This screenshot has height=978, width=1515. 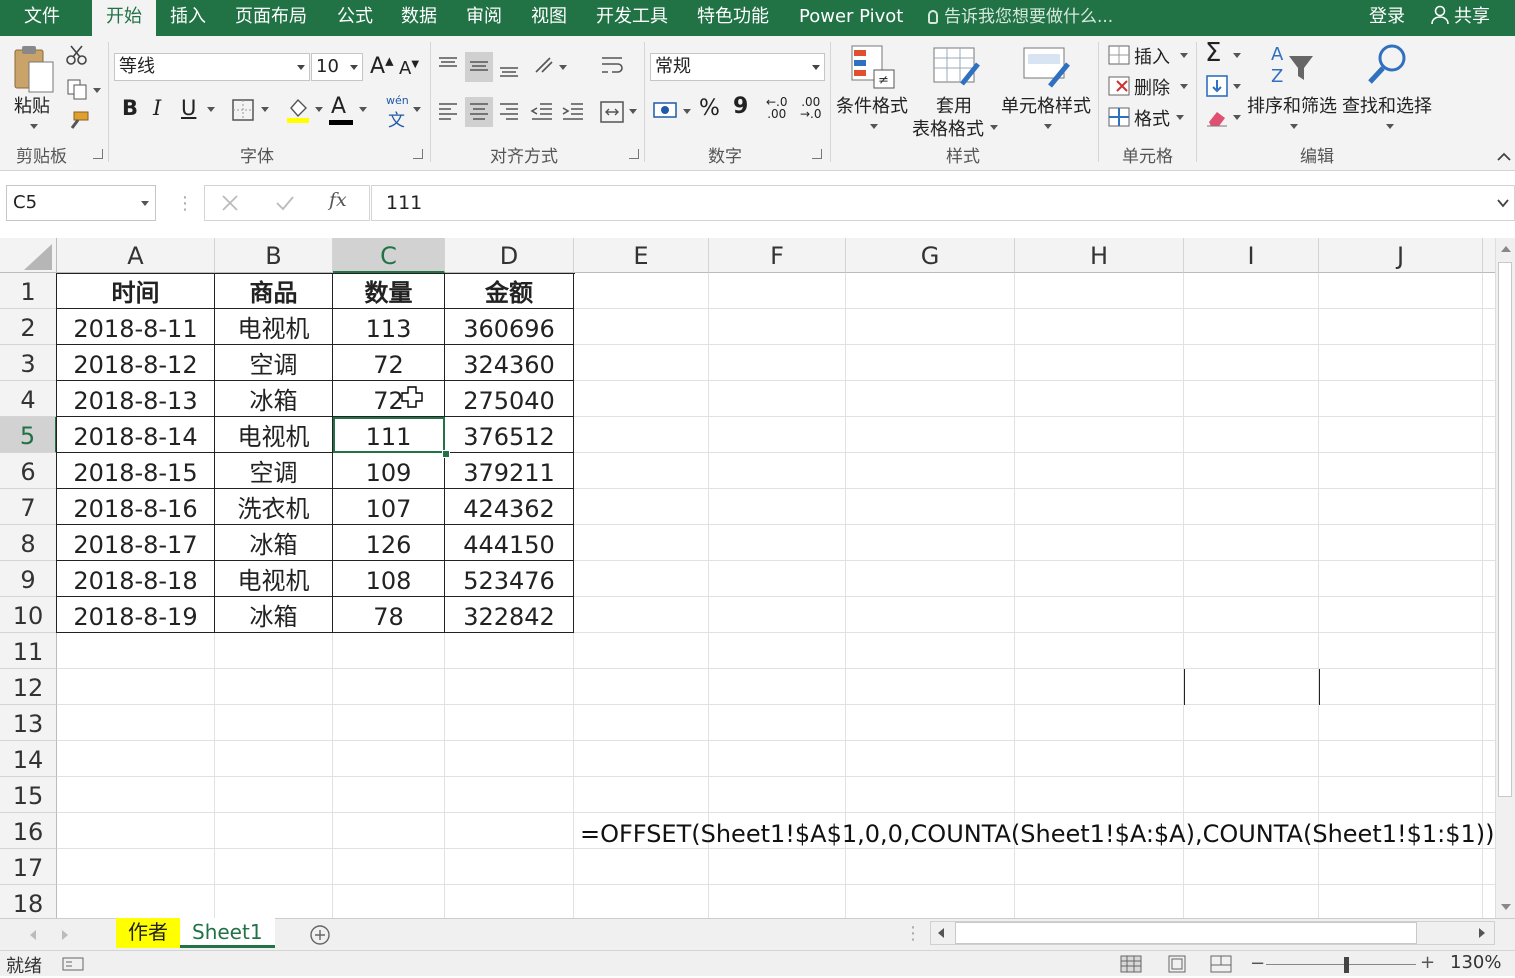 I want to click on table-cell: 洗衣机, so click(x=274, y=507).